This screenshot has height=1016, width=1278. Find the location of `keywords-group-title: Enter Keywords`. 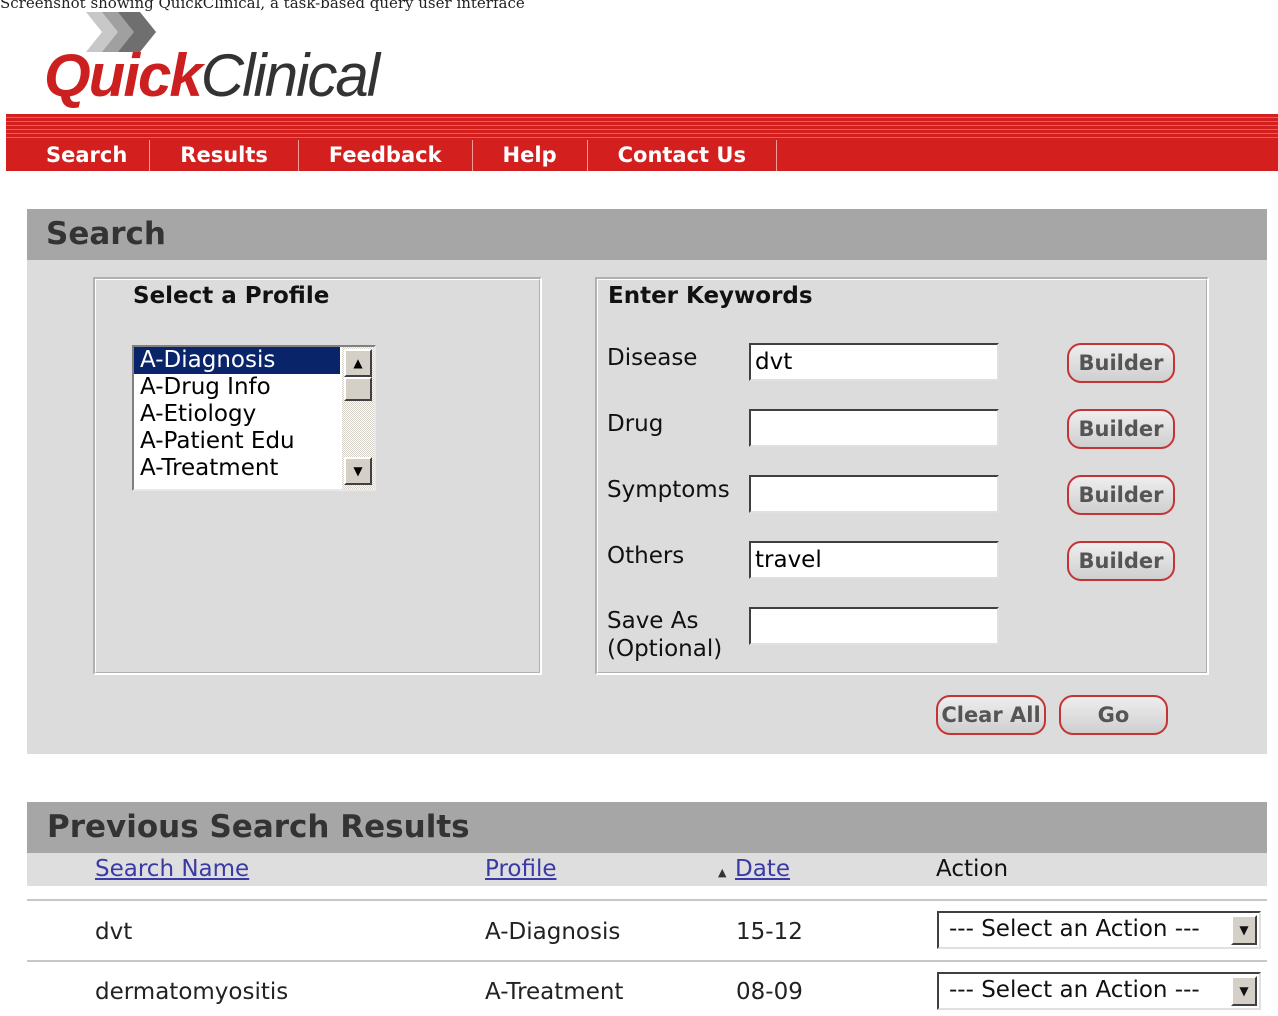

keywords-group-title: Enter Keywords is located at coordinates (710, 296).